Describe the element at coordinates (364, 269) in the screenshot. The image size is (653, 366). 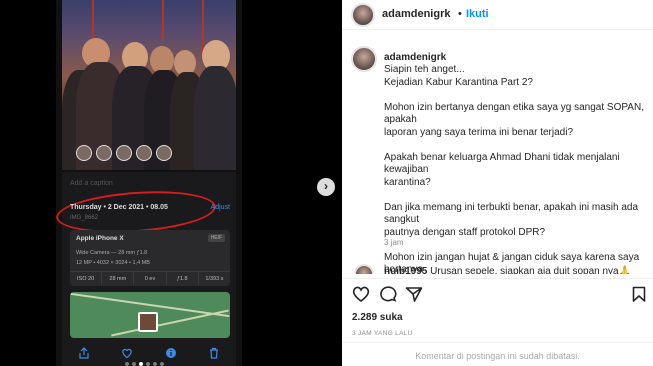
I see `comment-avatar` at that location.